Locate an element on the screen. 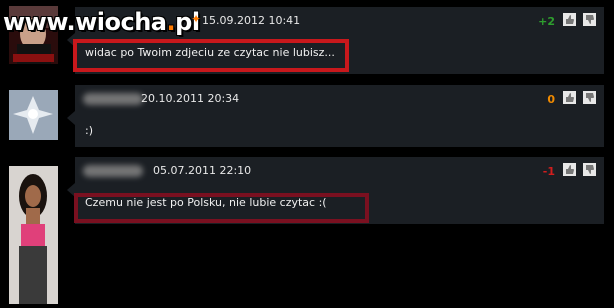 The image size is (614, 308). watermark-prefix: www. is located at coordinates (39, 22).